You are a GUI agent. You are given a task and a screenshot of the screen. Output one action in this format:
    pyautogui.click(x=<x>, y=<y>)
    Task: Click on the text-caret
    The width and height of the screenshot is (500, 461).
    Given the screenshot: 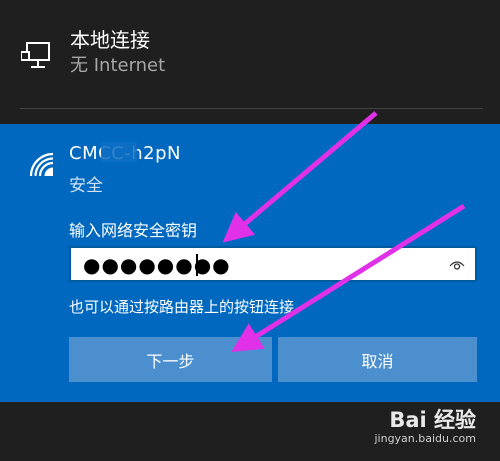 What is the action you would take?
    pyautogui.click(x=197, y=265)
    